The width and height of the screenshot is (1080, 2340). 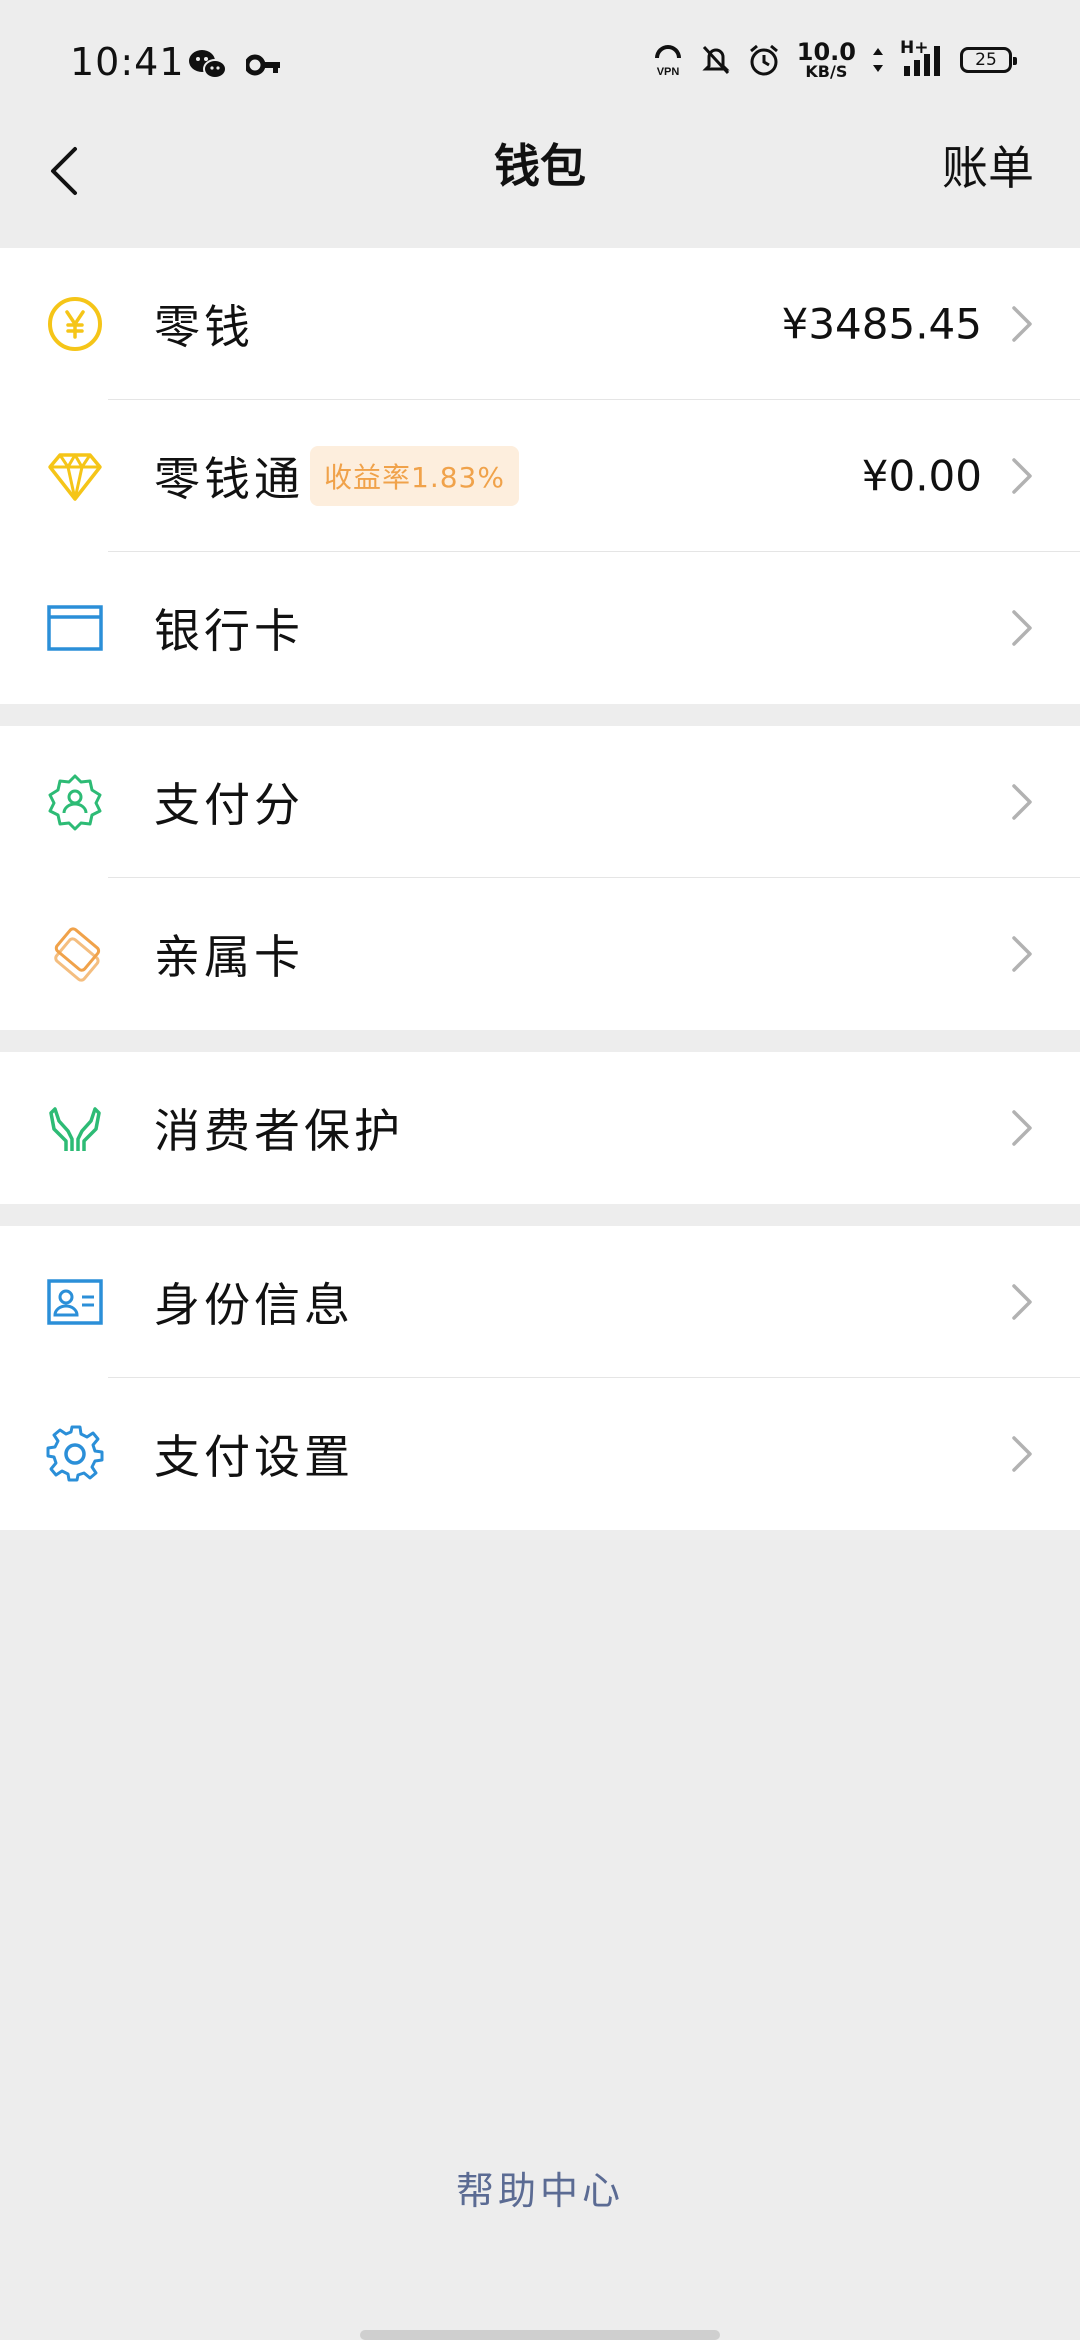 What do you see at coordinates (540, 628) in the screenshot?
I see `list-item-bank-card: 银行卡` at bounding box center [540, 628].